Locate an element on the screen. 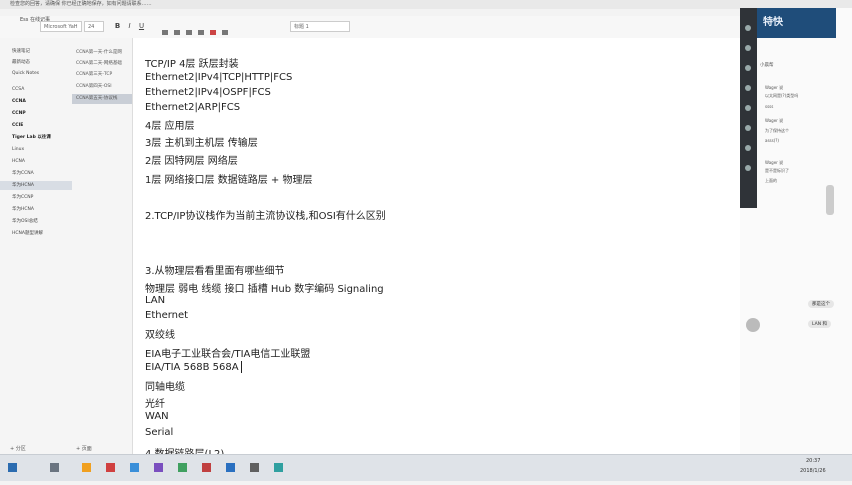 The width and height of the screenshot is (852, 485). chat-message: 为了保持这个 is located at coordinates (777, 130).